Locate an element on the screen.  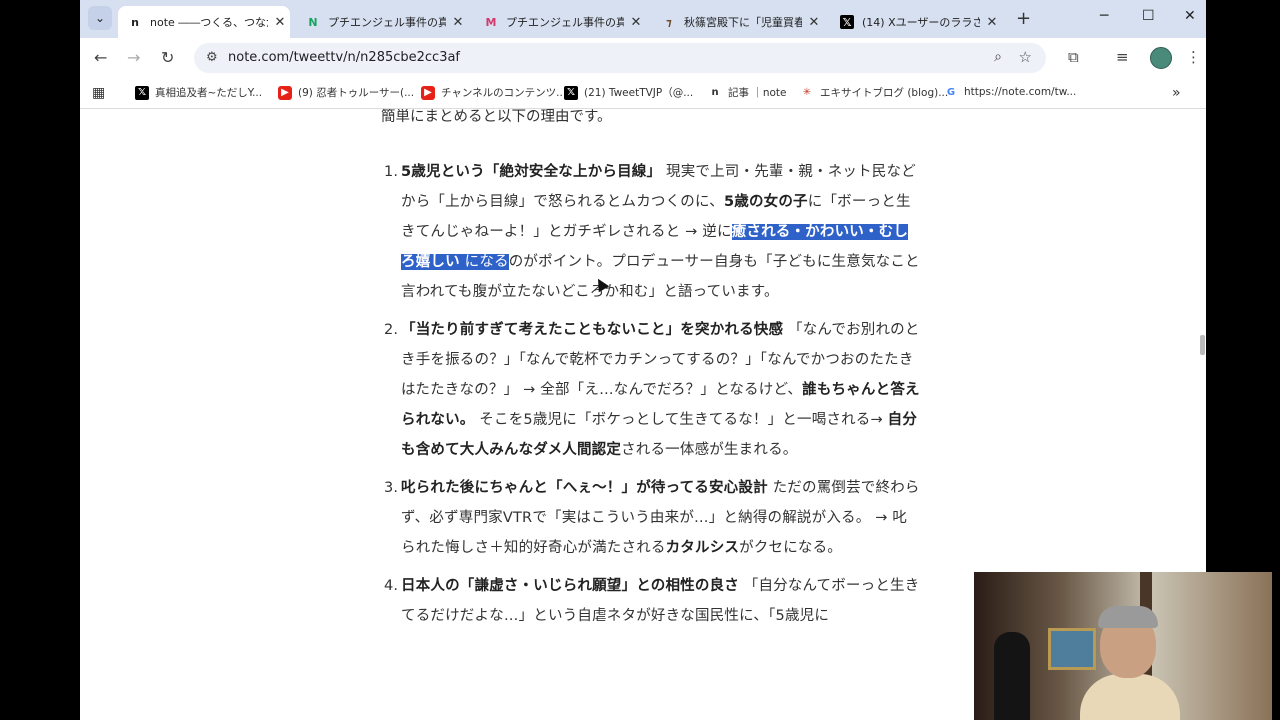
apps-grid-icon: ▦ is located at coordinates (98, 93).